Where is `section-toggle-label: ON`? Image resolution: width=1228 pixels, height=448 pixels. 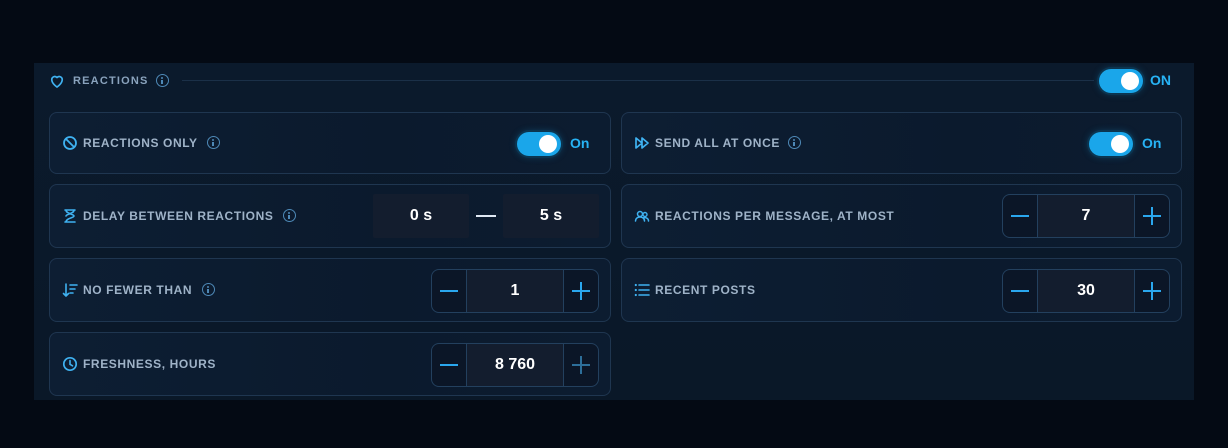
section-toggle-label: ON is located at coordinates (1160, 80).